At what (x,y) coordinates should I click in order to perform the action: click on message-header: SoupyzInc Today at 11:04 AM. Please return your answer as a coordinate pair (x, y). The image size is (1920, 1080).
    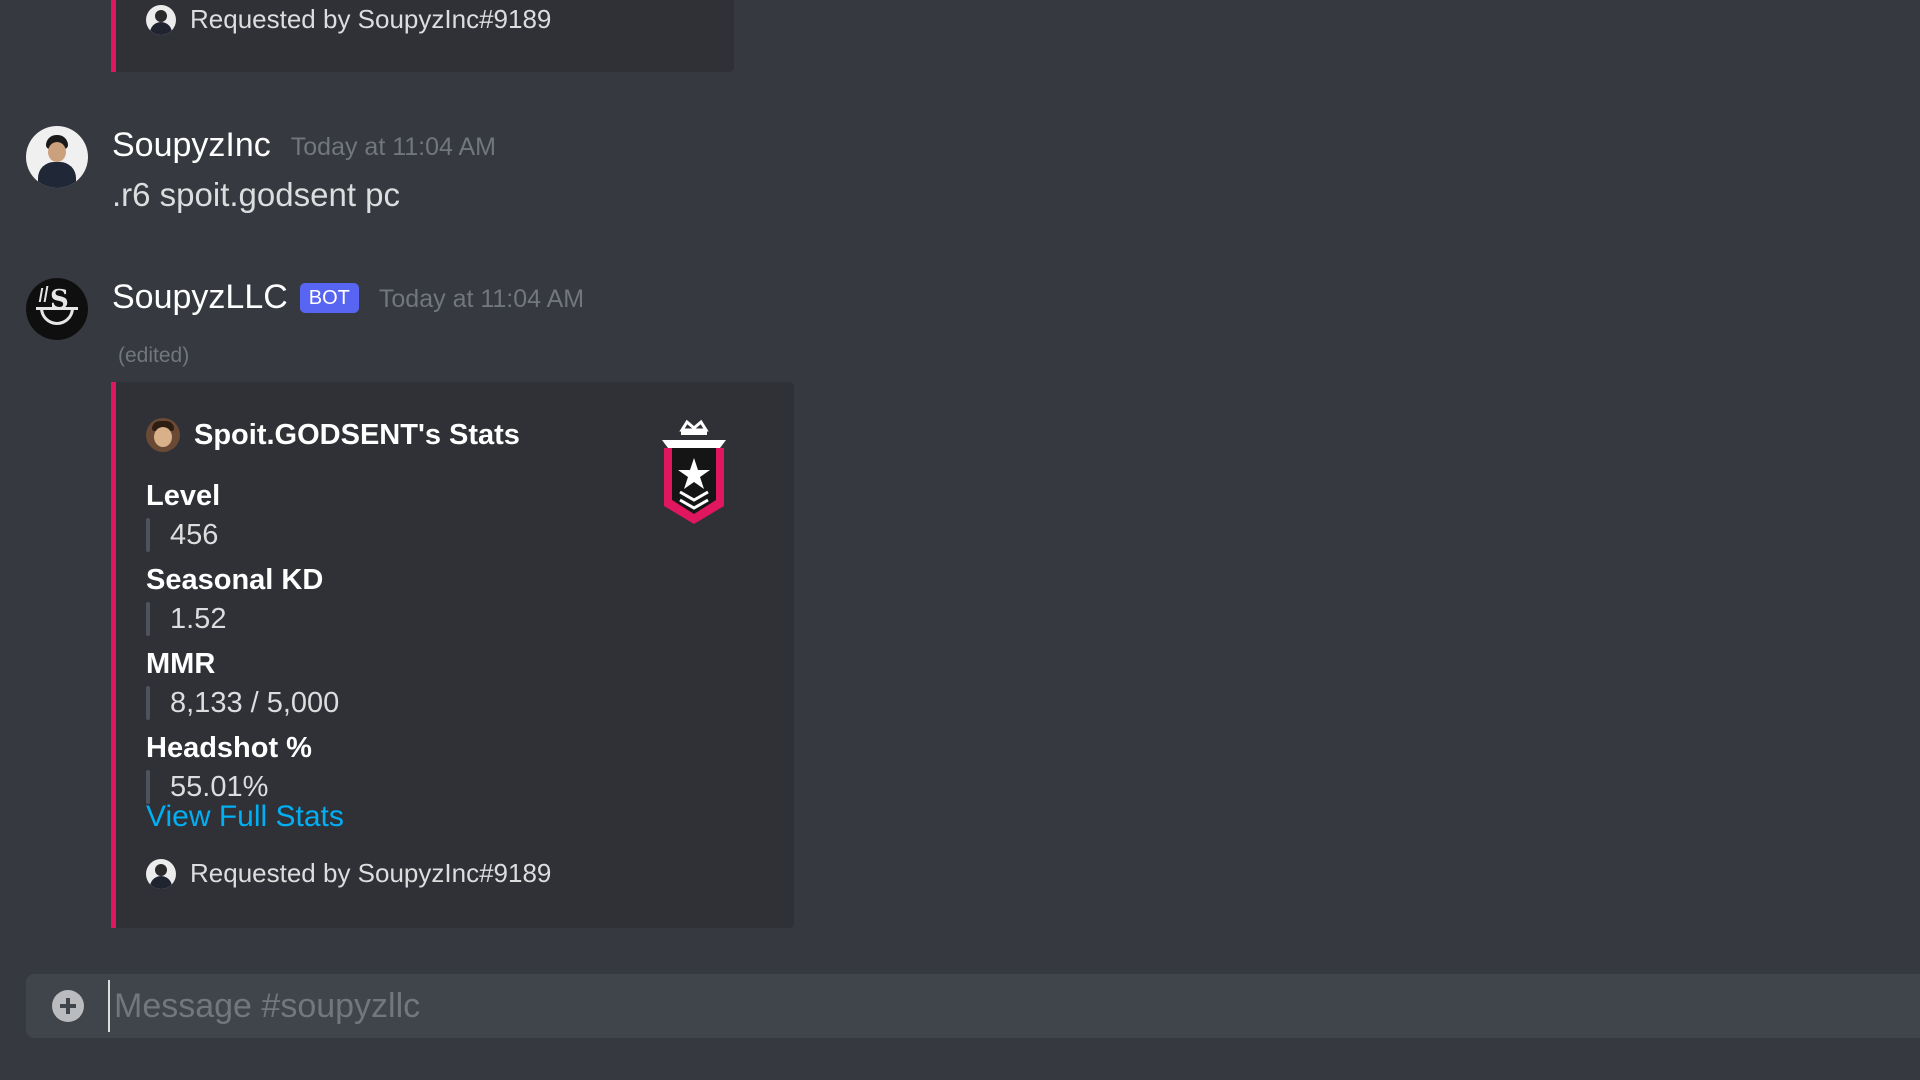
    Looking at the image, I should click on (304, 145).